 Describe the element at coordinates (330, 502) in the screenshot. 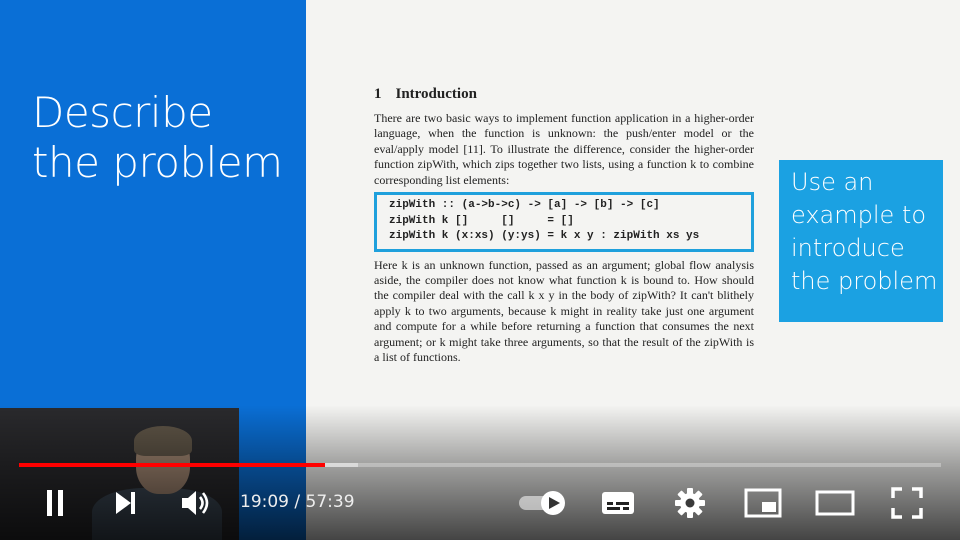

I see `duration: 57:39` at that location.